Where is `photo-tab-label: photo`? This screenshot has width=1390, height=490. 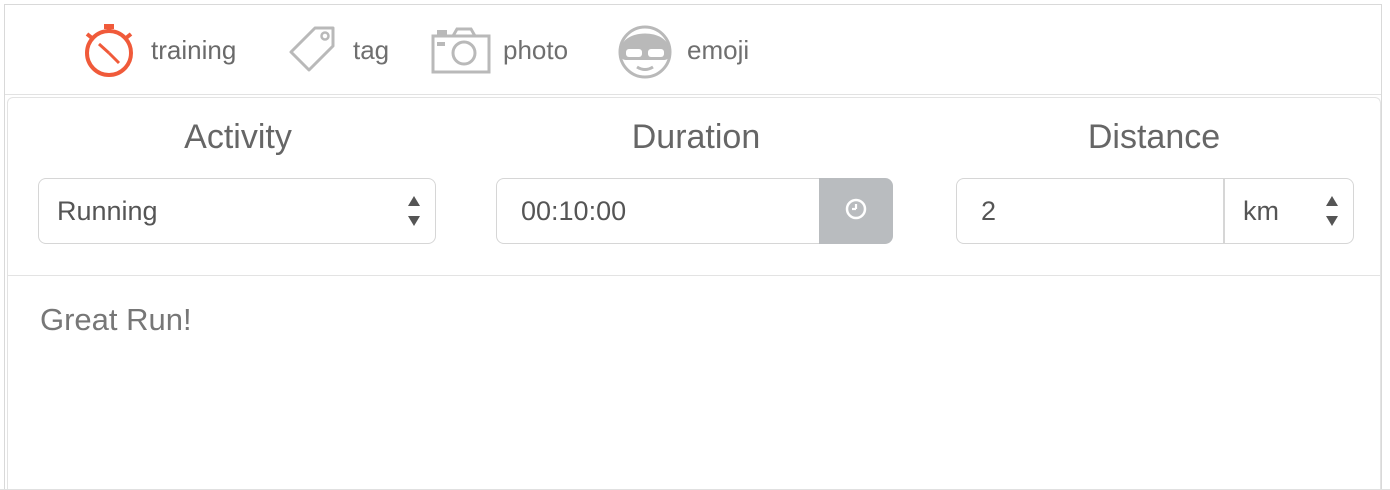 photo-tab-label: photo is located at coordinates (536, 49).